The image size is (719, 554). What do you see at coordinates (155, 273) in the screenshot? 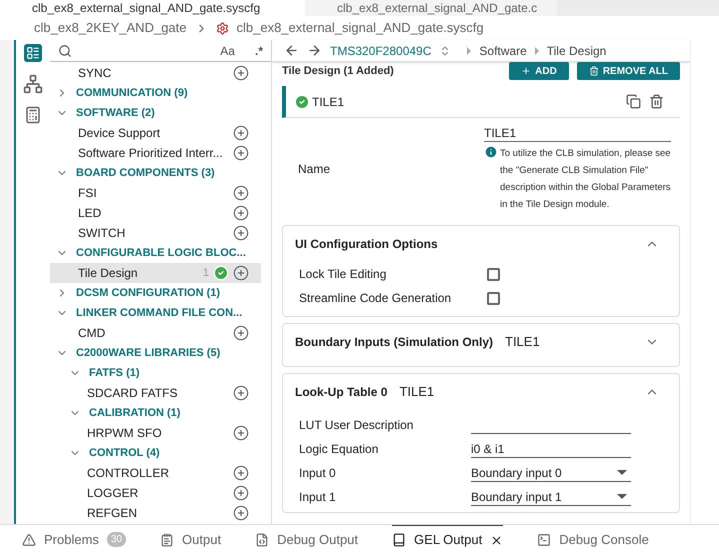
I see `tree-item: Tile Design 1` at bounding box center [155, 273].